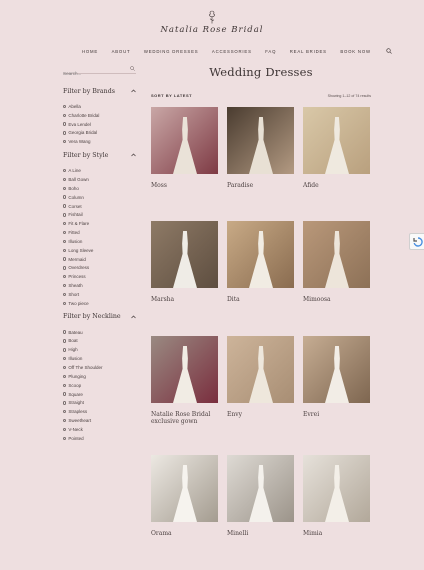 The width and height of the screenshot is (424, 570). What do you see at coordinates (99, 214) in the screenshot?
I see `filter-option-fishtail: Fishtail` at bounding box center [99, 214].